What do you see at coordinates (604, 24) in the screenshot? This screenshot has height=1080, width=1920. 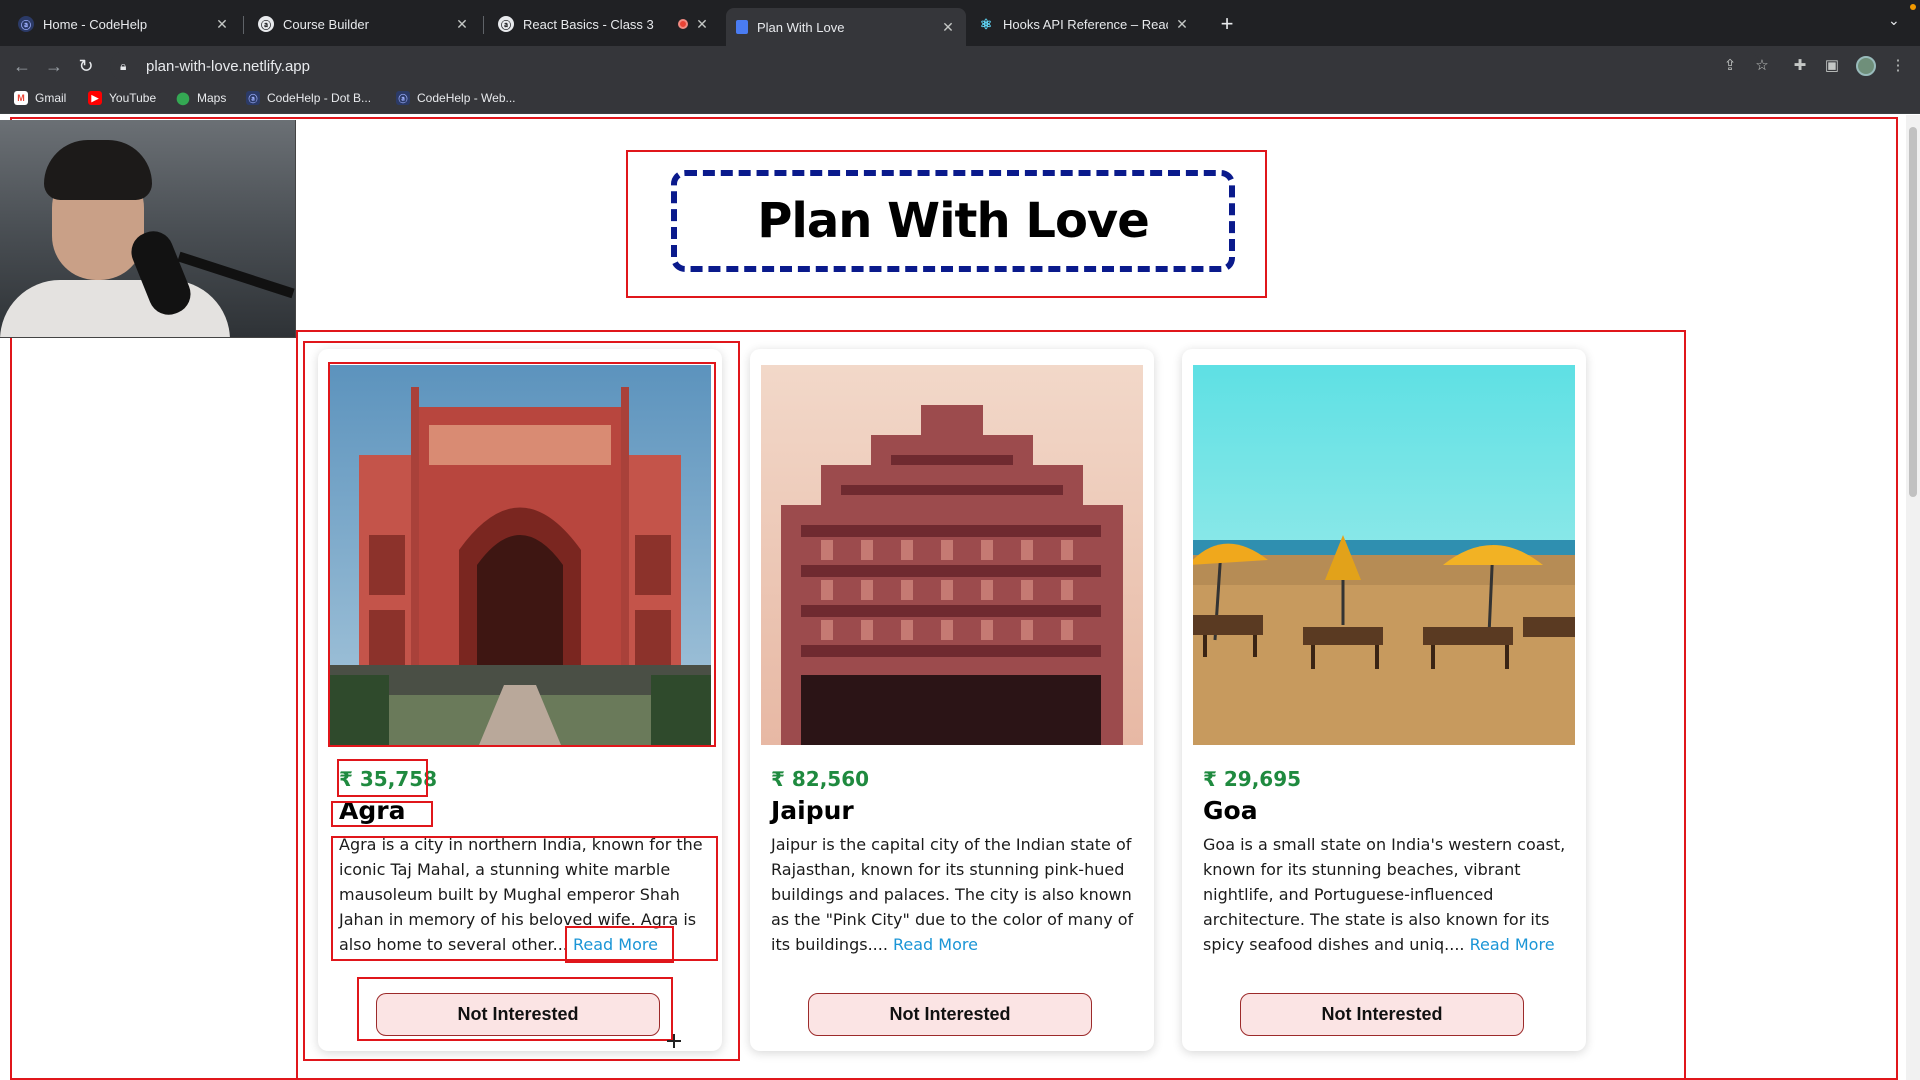 I see `tab-react-basics: ⓐ React Basics - Class 3 ✕` at bounding box center [604, 24].